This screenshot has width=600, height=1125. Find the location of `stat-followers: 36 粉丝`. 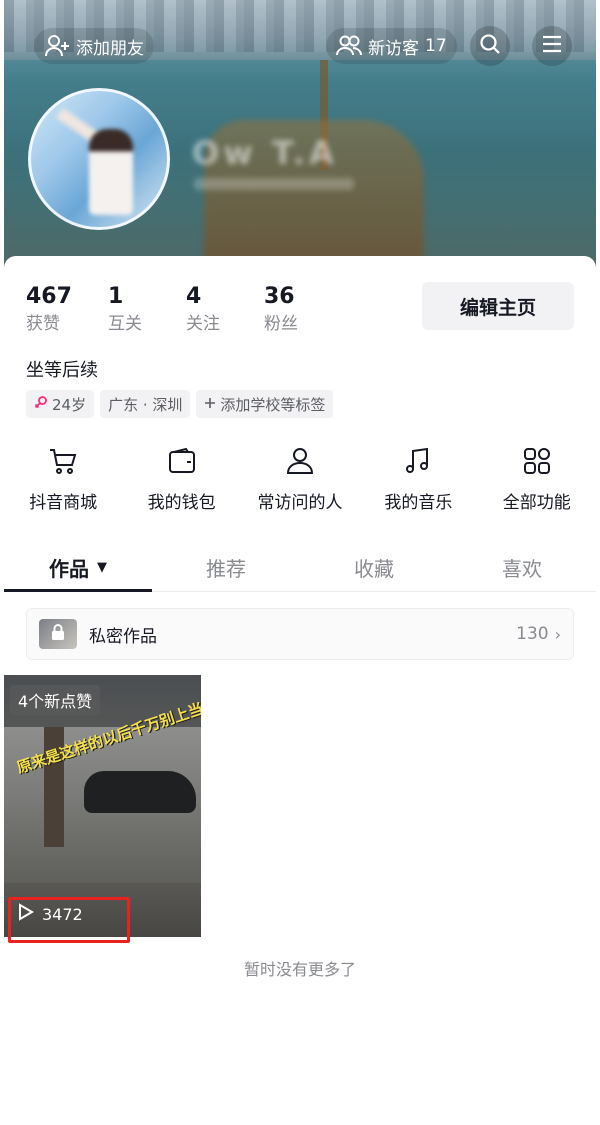

stat-followers: 36 粉丝 is located at coordinates (303, 309).